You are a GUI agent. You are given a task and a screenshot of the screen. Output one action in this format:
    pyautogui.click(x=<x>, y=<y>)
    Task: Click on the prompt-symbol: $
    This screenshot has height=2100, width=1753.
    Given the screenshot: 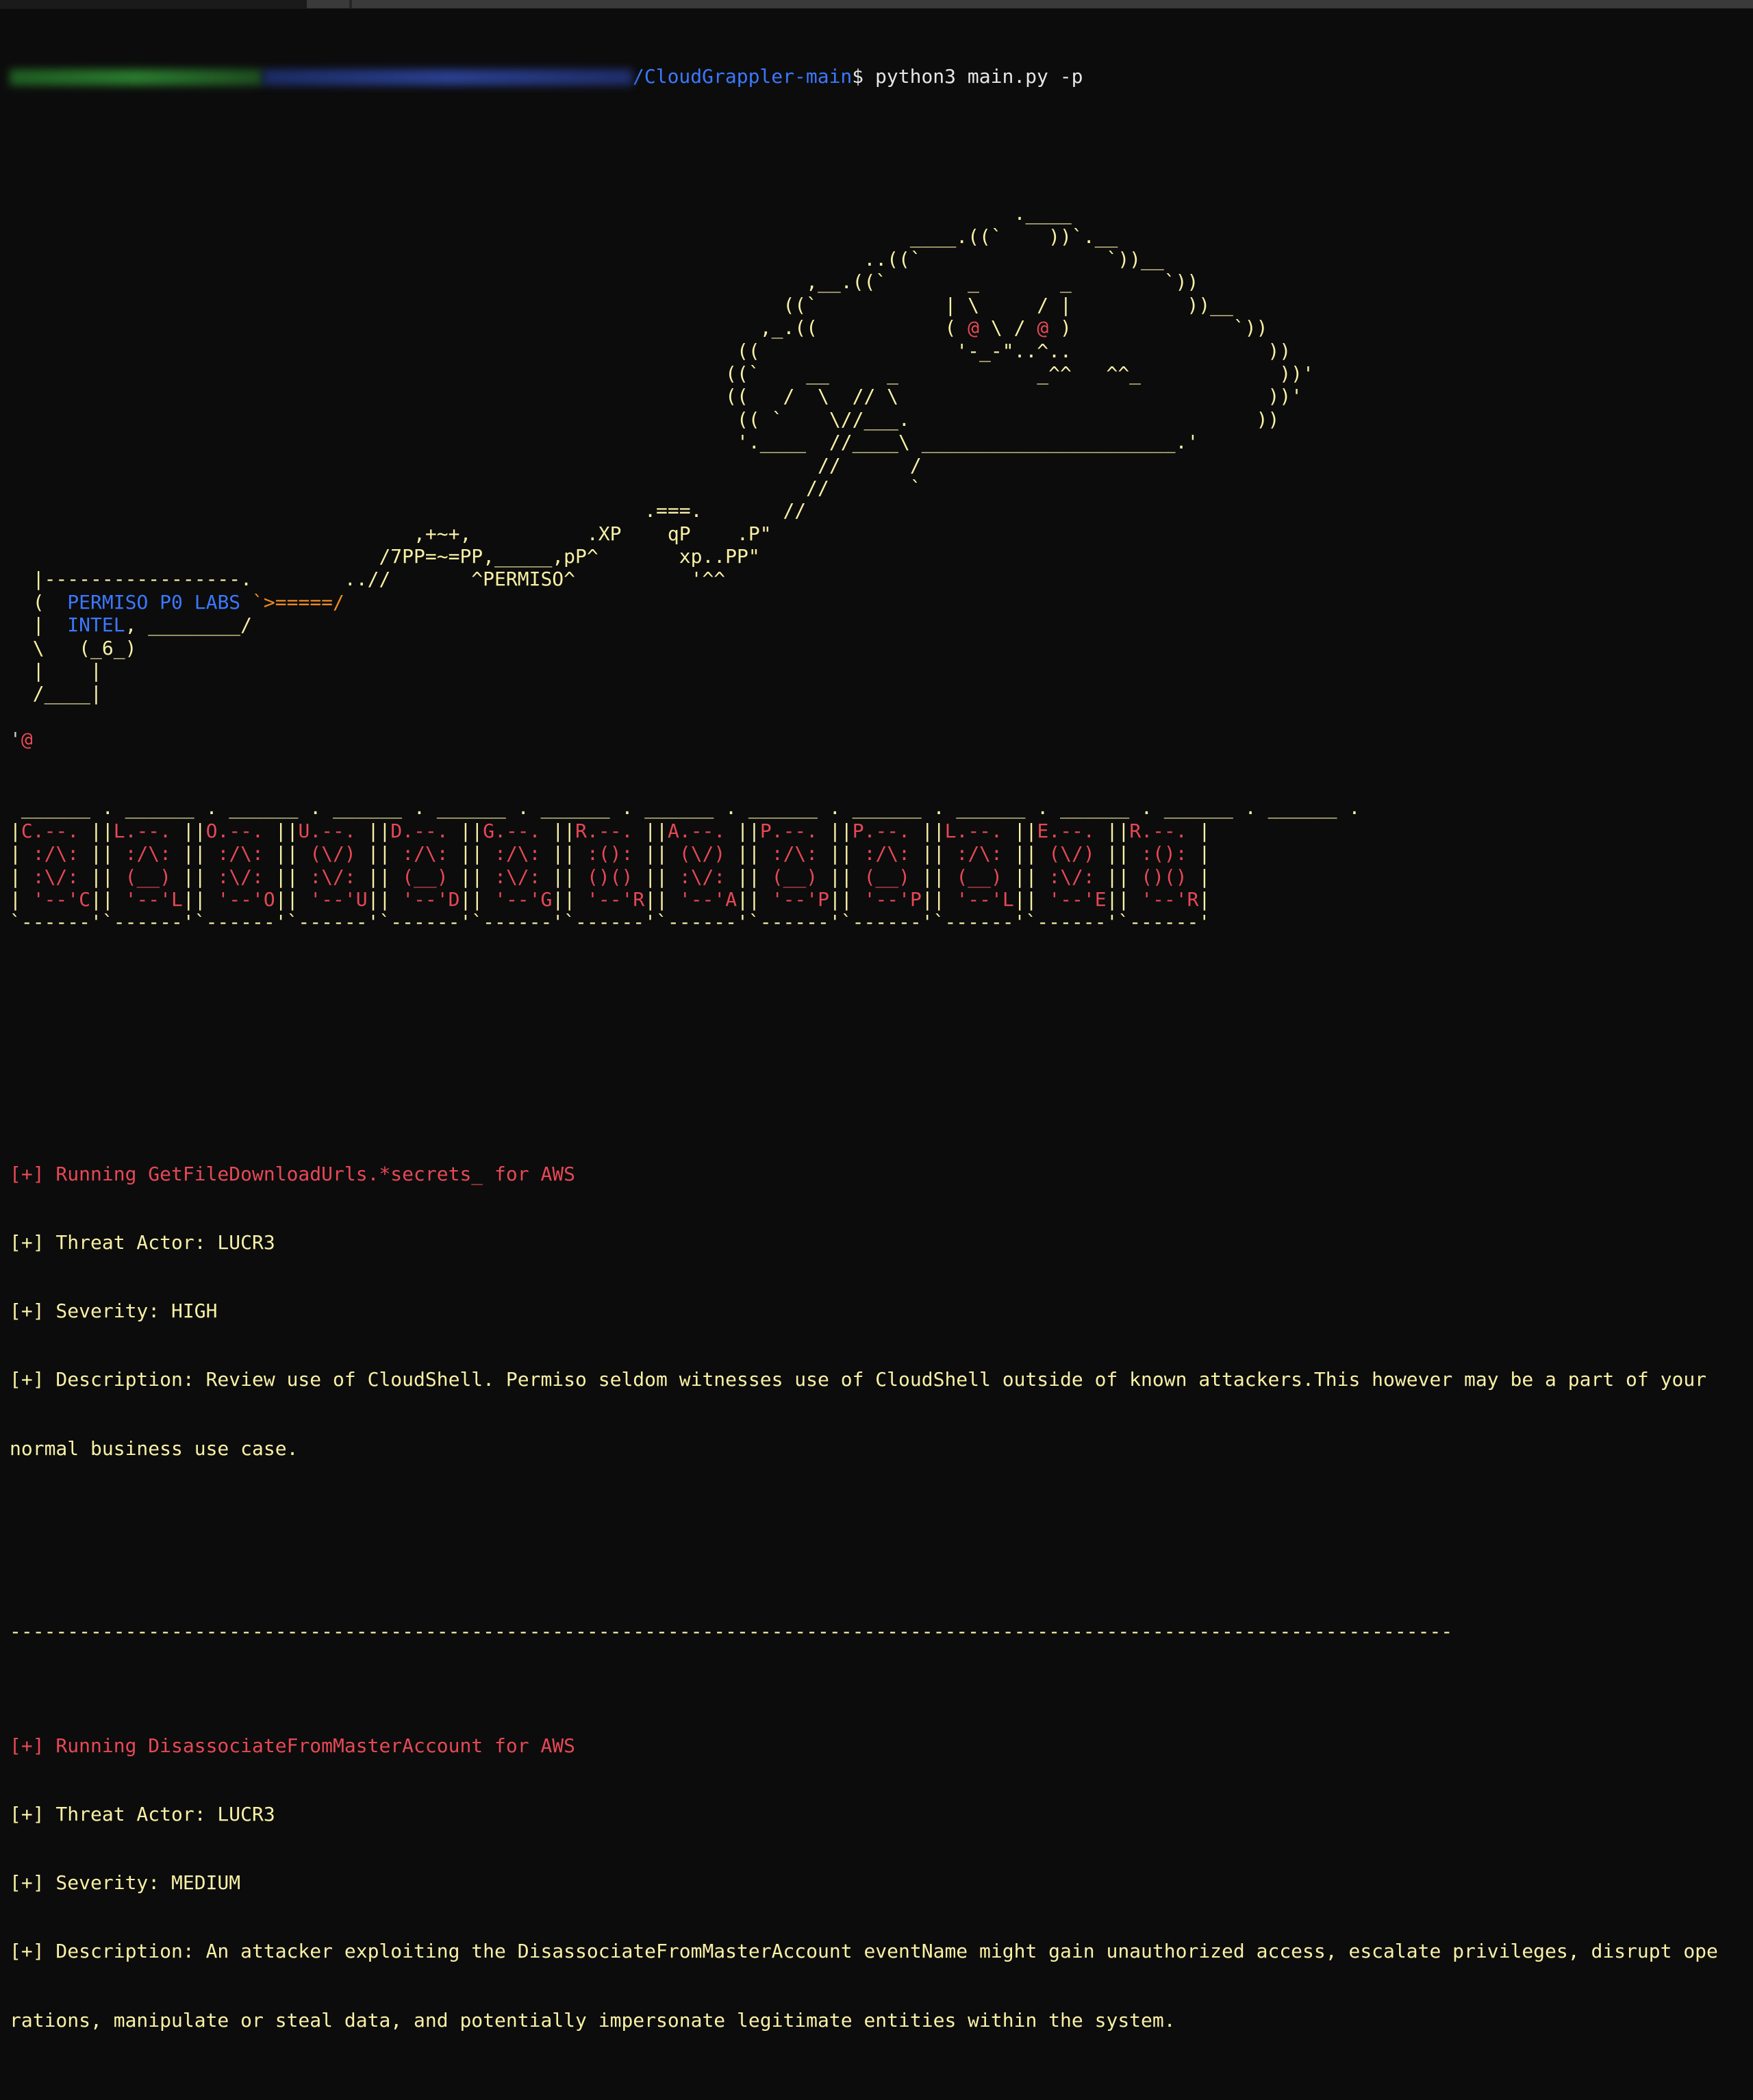 What is the action you would take?
    pyautogui.click(x=864, y=76)
    